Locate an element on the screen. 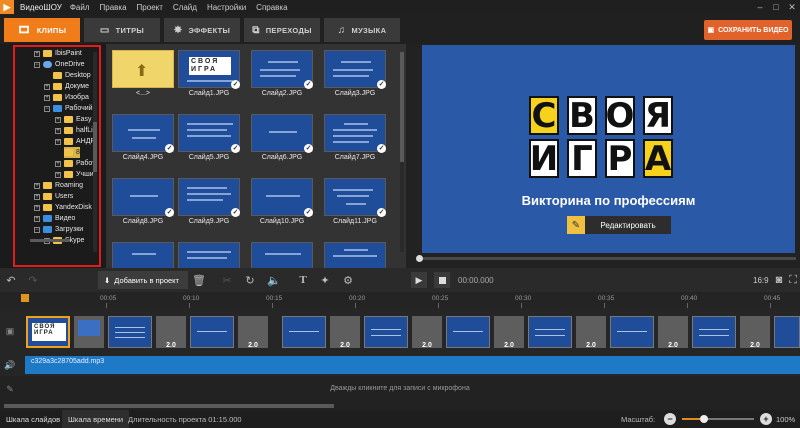 Image resolution: width=800 pixels, height=428 pixels. clip-item: Слайд4.JPG ✓ is located at coordinates (143, 141).